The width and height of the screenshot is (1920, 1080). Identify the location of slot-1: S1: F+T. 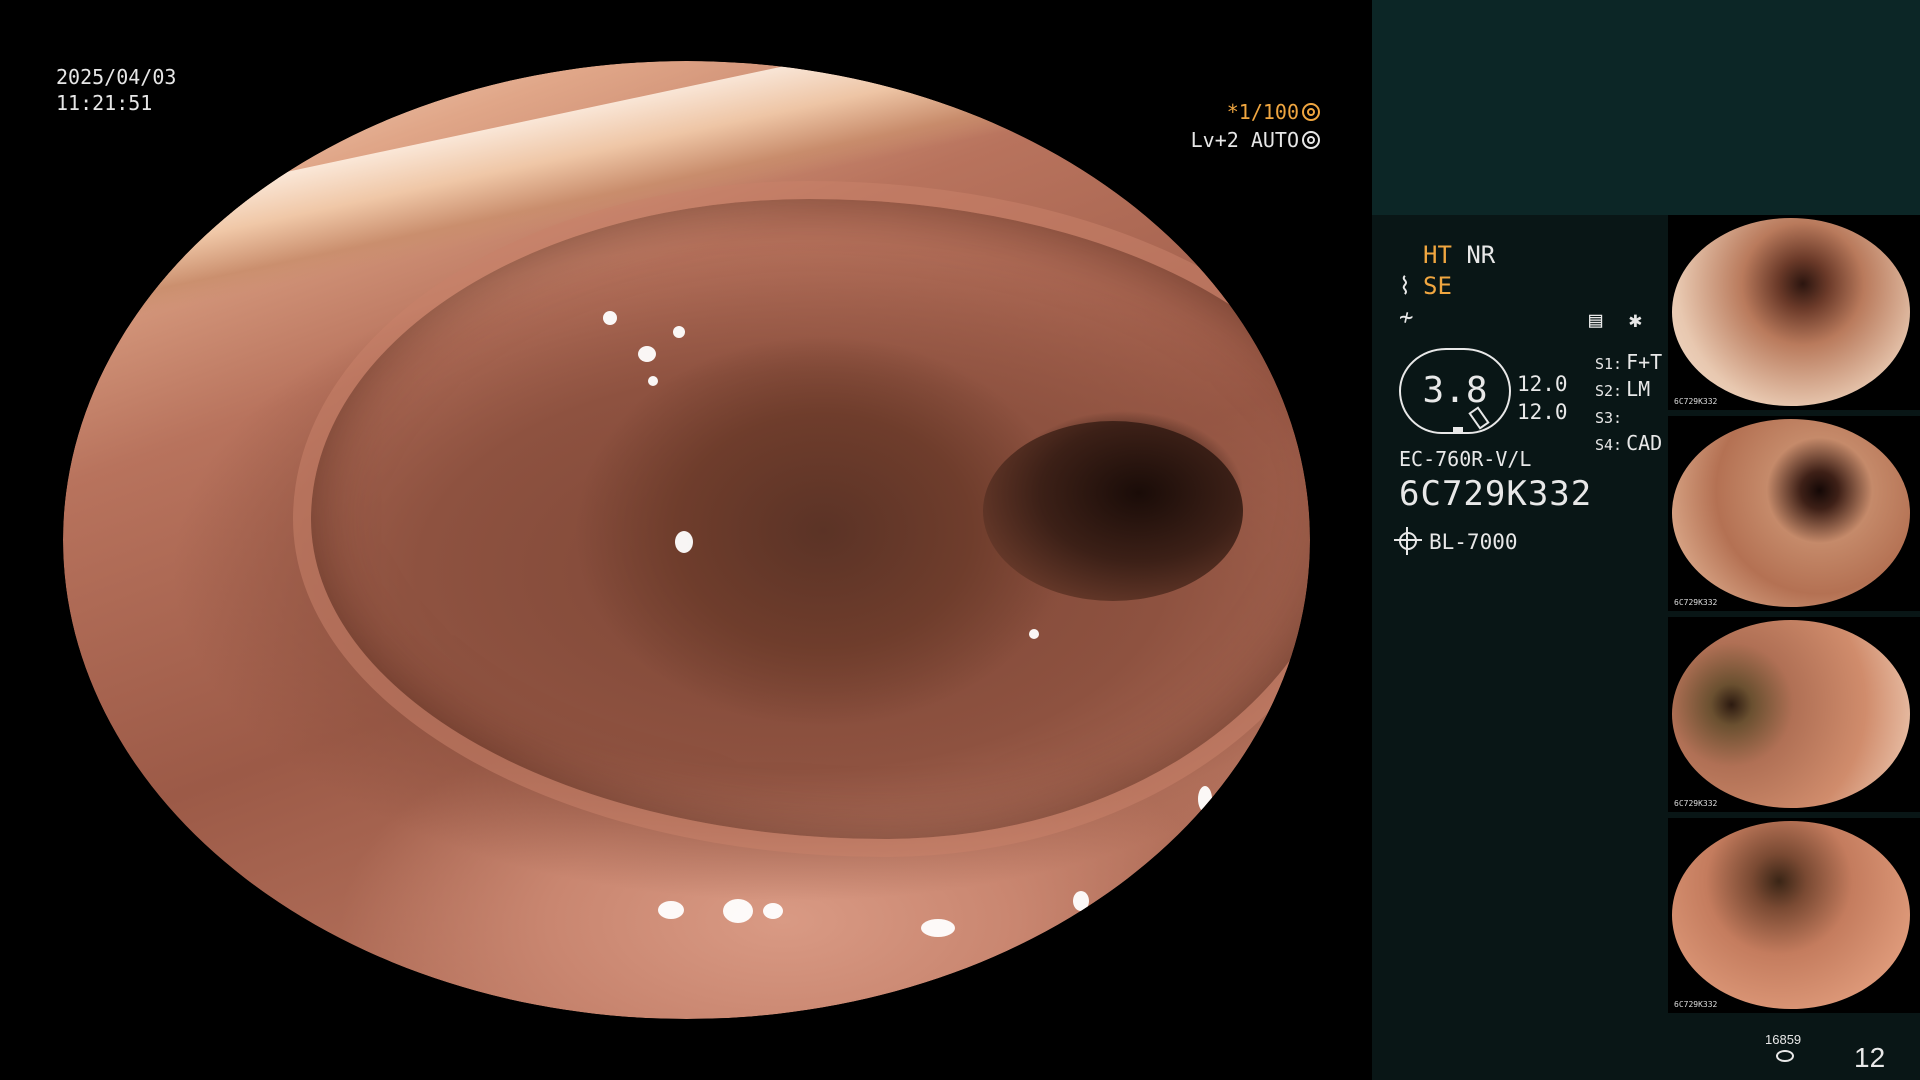
(1629, 362).